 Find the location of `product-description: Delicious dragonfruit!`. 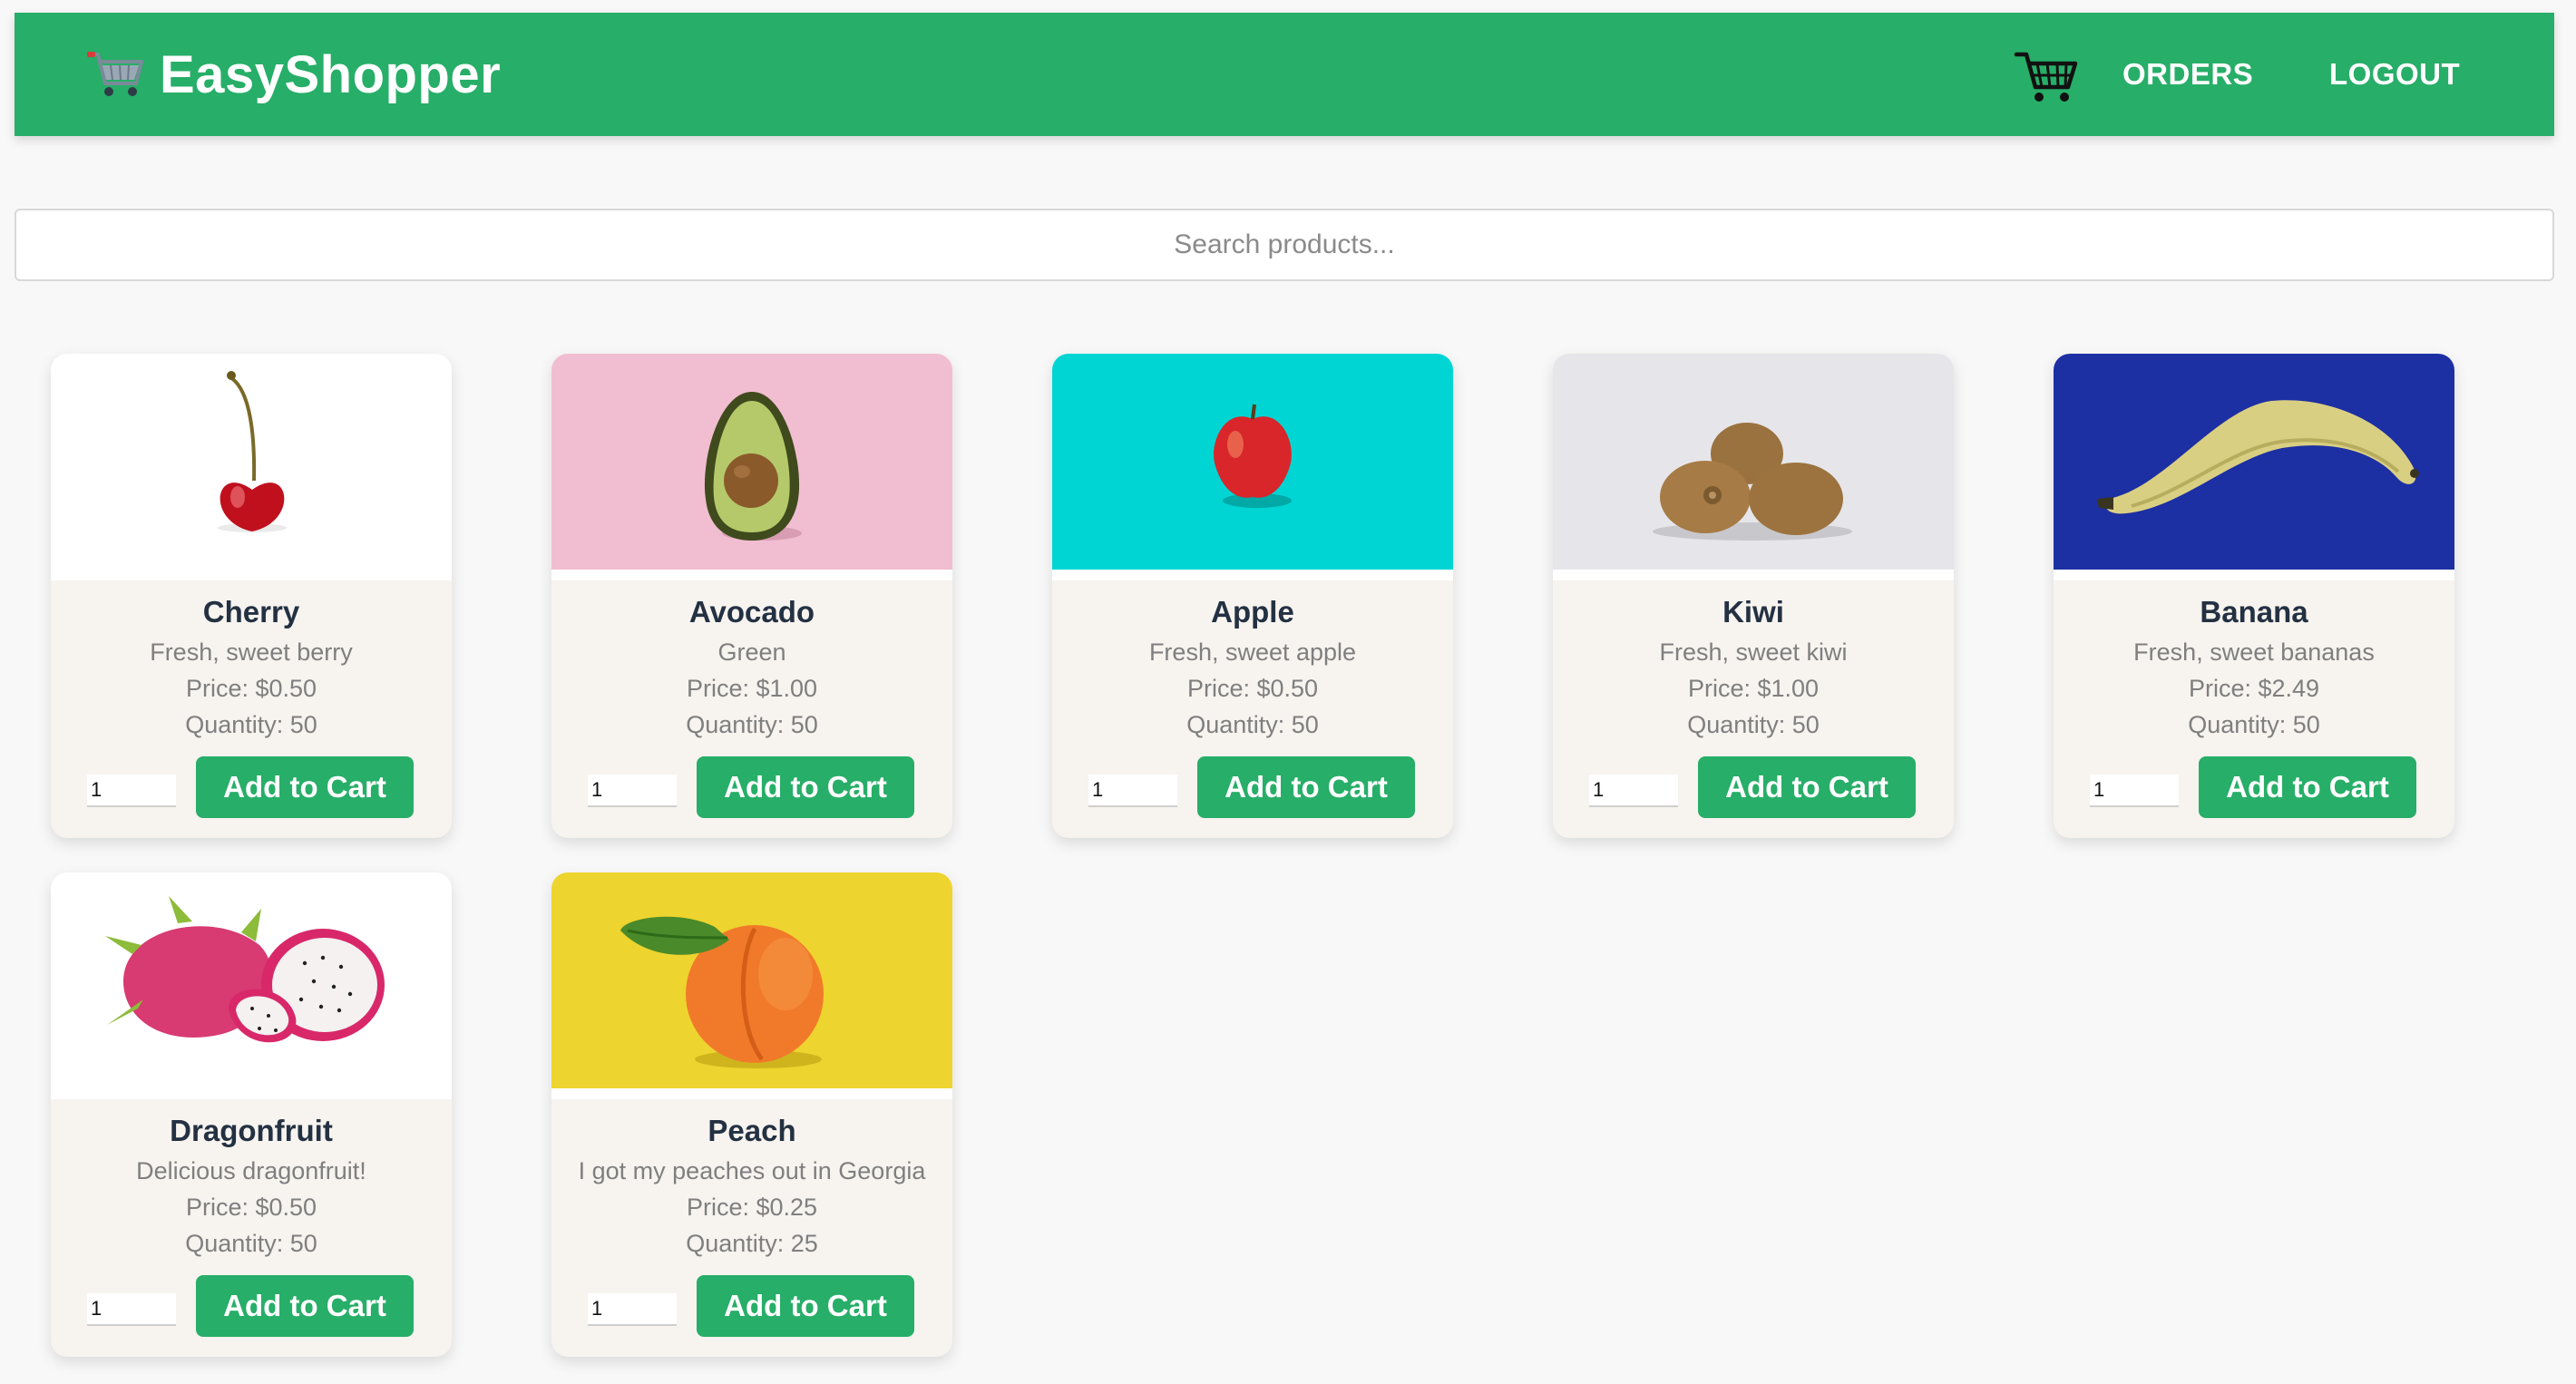

product-description: Delicious dragonfruit! is located at coordinates (251, 1170).